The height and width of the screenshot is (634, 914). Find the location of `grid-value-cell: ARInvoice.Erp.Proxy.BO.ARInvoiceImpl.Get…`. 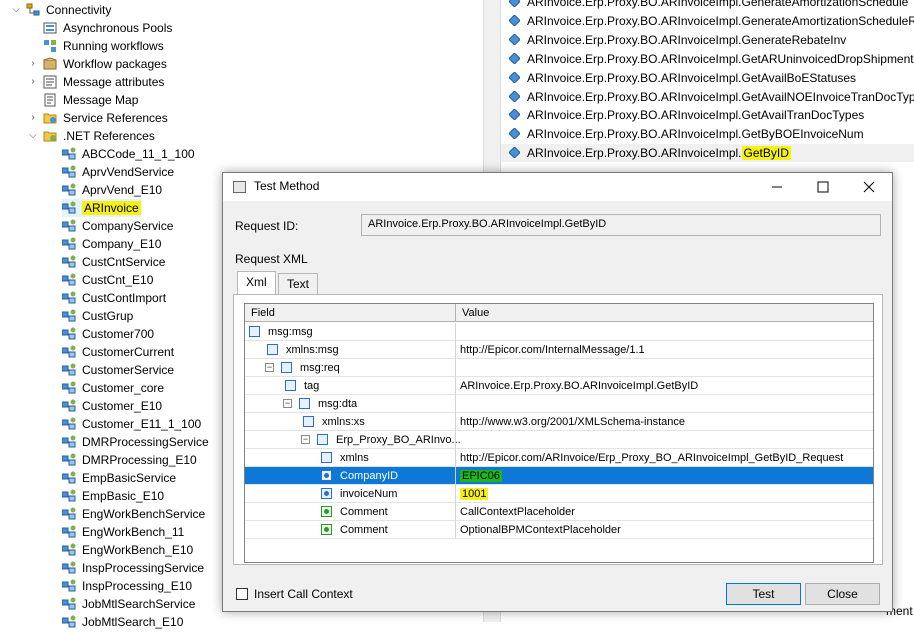

grid-value-cell: ARInvoice.Erp.Proxy.BO.ARInvoiceImpl.Get… is located at coordinates (664, 386).